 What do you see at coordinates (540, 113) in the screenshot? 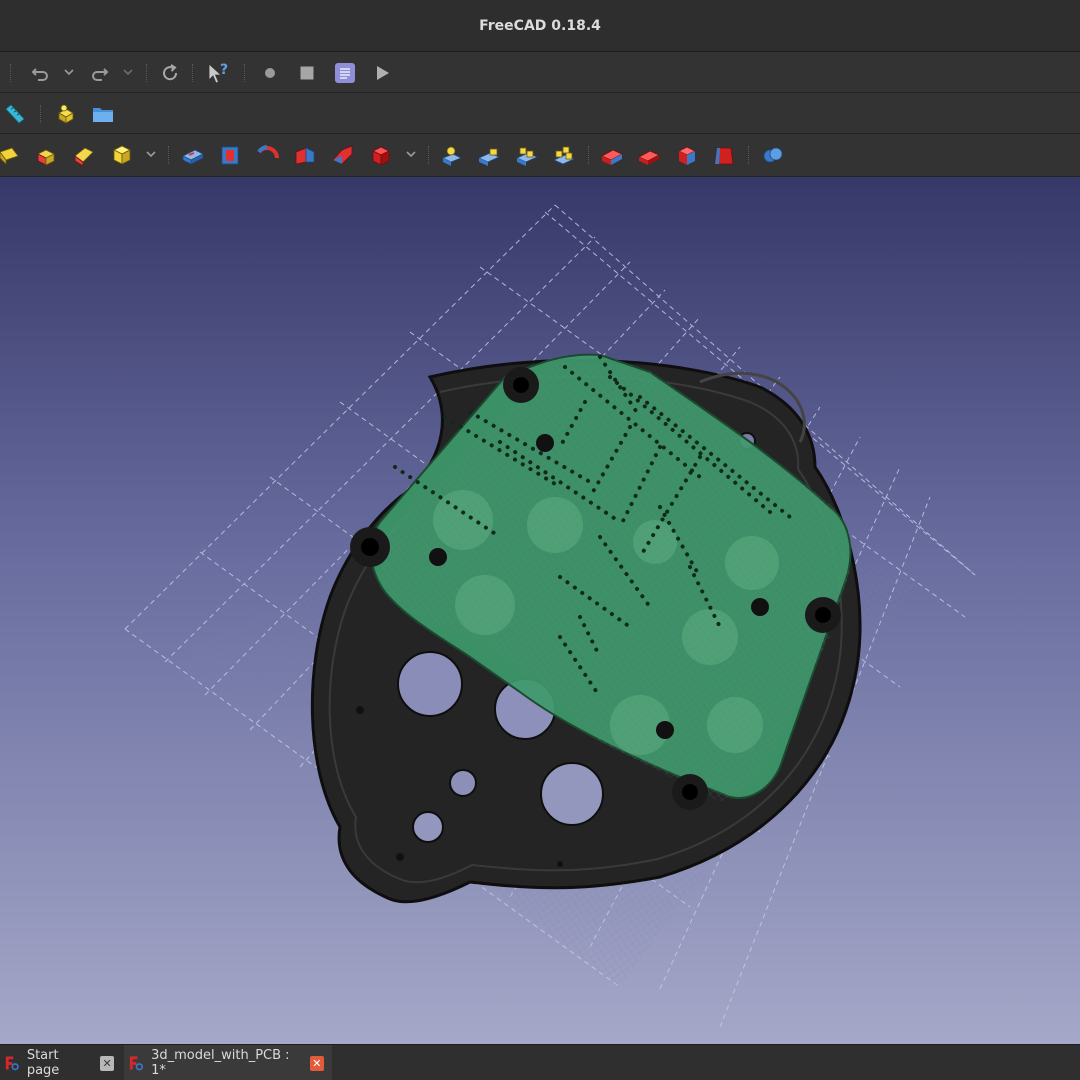
I see `toolbar-workbench` at bounding box center [540, 113].